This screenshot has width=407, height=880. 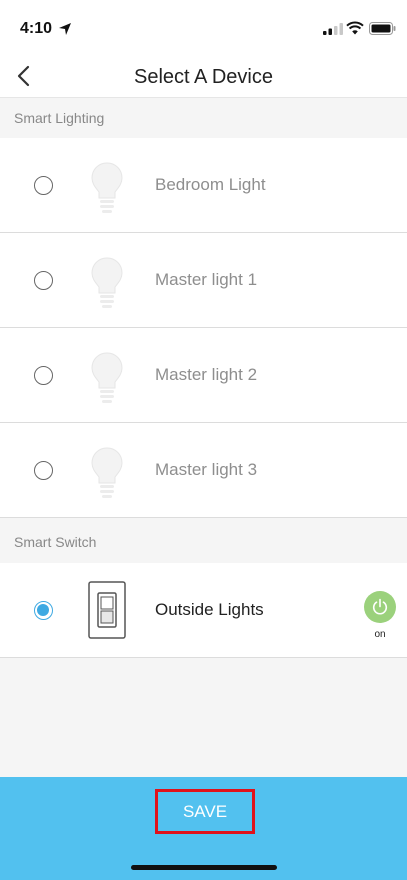 I want to click on device-label: Outside Lights, so click(x=209, y=609).